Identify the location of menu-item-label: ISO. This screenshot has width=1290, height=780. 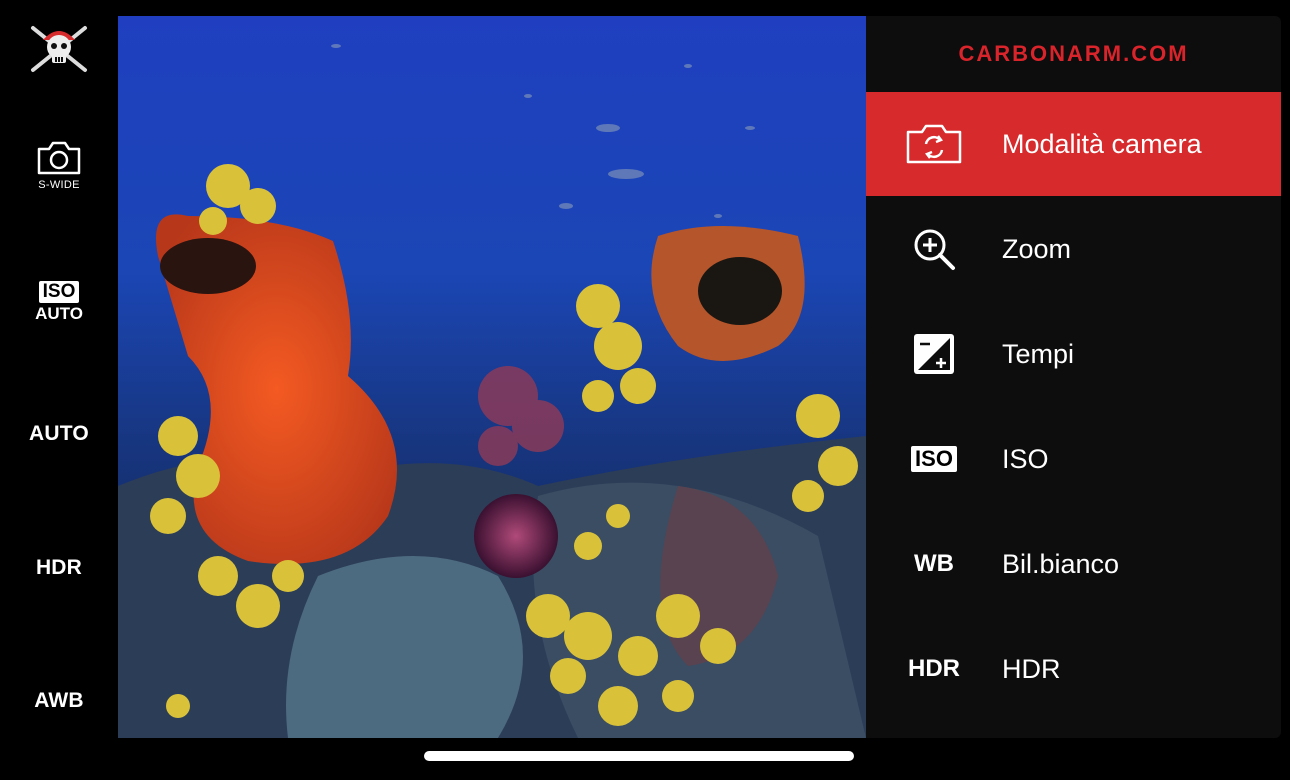
(1025, 458).